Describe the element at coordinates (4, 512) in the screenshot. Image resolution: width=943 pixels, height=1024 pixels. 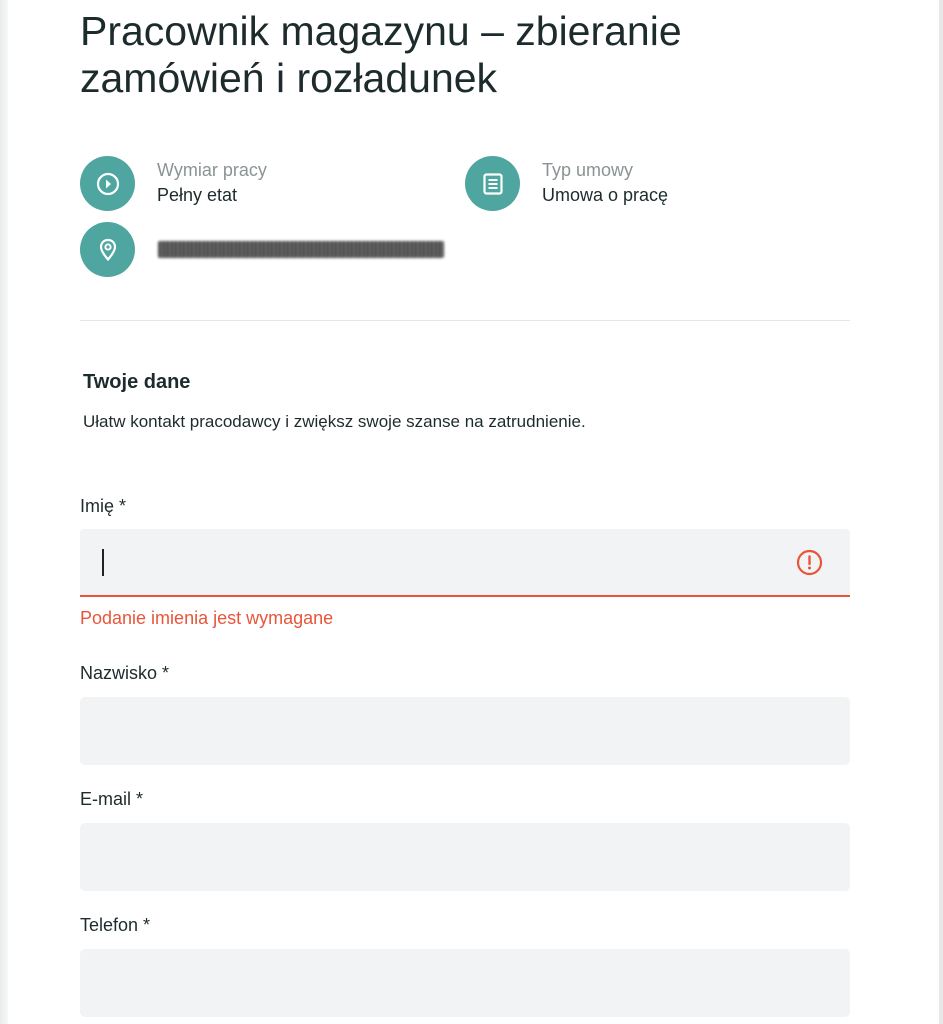
I see `window-edge-left` at that location.